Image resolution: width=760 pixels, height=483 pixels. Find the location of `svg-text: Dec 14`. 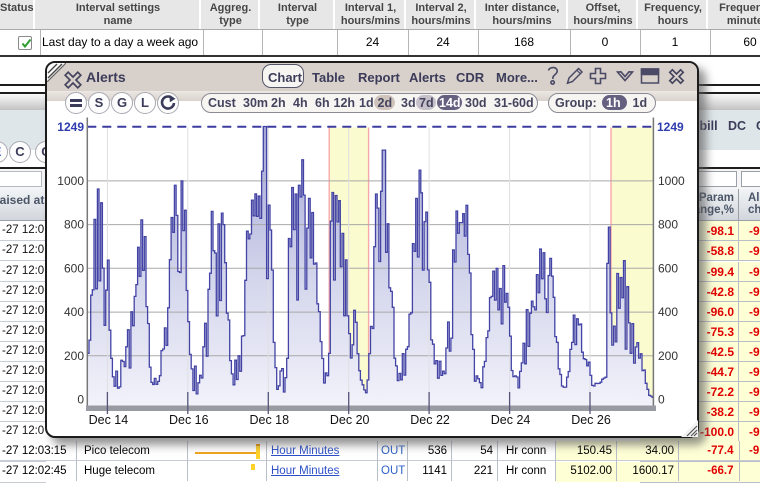

svg-text: Dec 14 is located at coordinates (109, 420).